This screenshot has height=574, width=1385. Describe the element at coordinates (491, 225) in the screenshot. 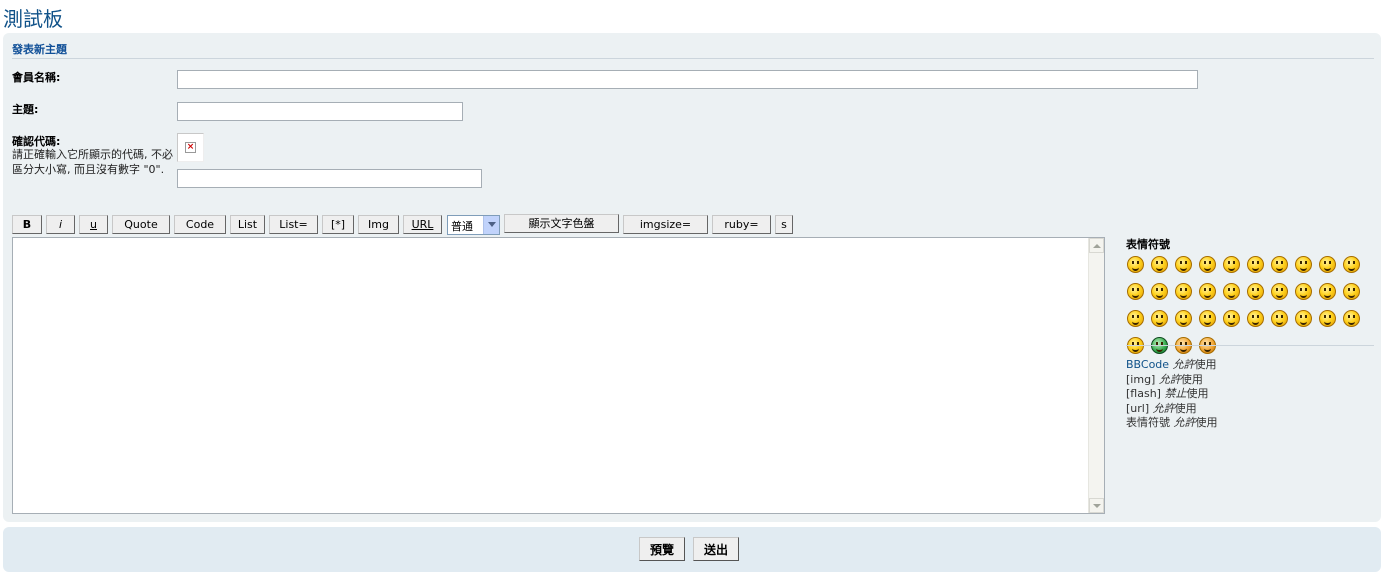

I see `chevron-down-icon` at that location.